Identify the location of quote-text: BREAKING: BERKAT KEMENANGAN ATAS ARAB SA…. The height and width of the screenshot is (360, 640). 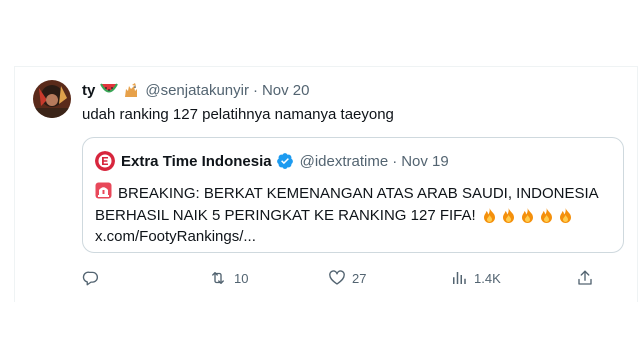
(355, 214).